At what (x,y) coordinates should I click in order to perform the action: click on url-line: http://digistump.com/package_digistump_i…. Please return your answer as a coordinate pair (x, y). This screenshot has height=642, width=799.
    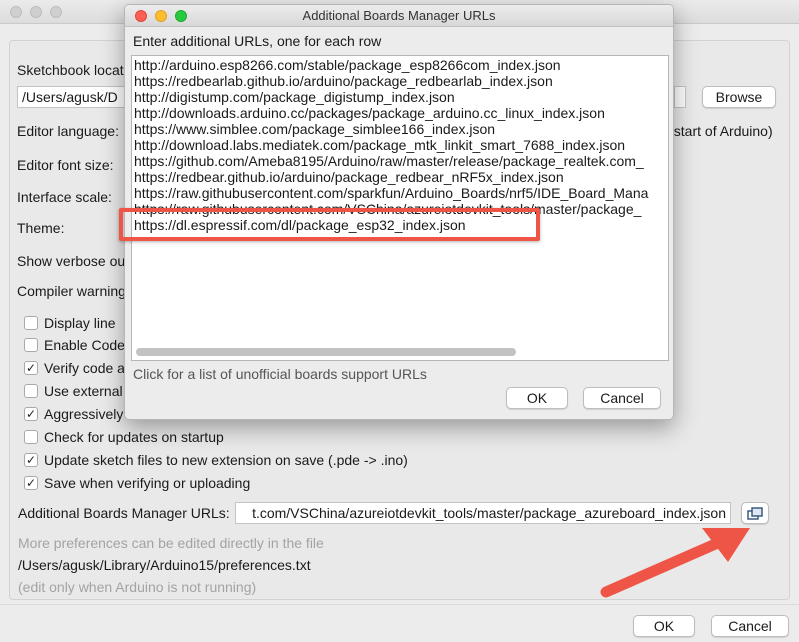
    Looking at the image, I should click on (294, 97).